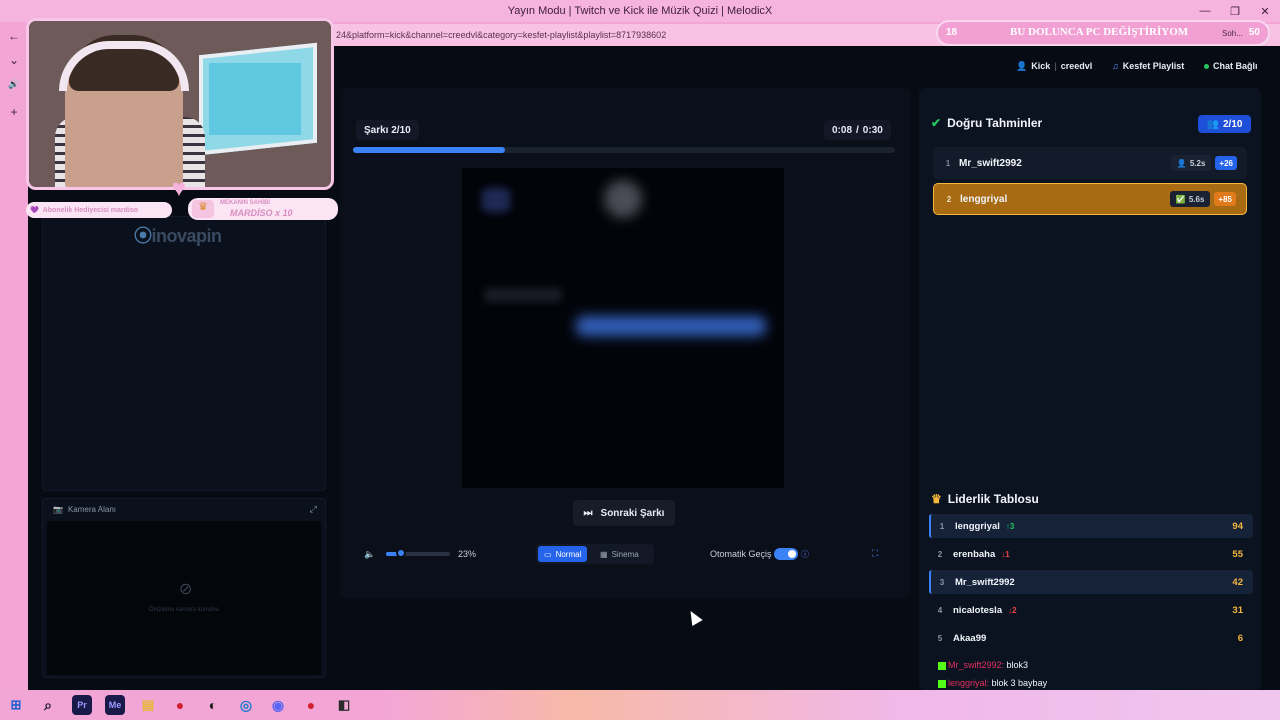 The image size is (1280, 720). Describe the element at coordinates (1205, 11) in the screenshot. I see `minimize-button: —` at that location.